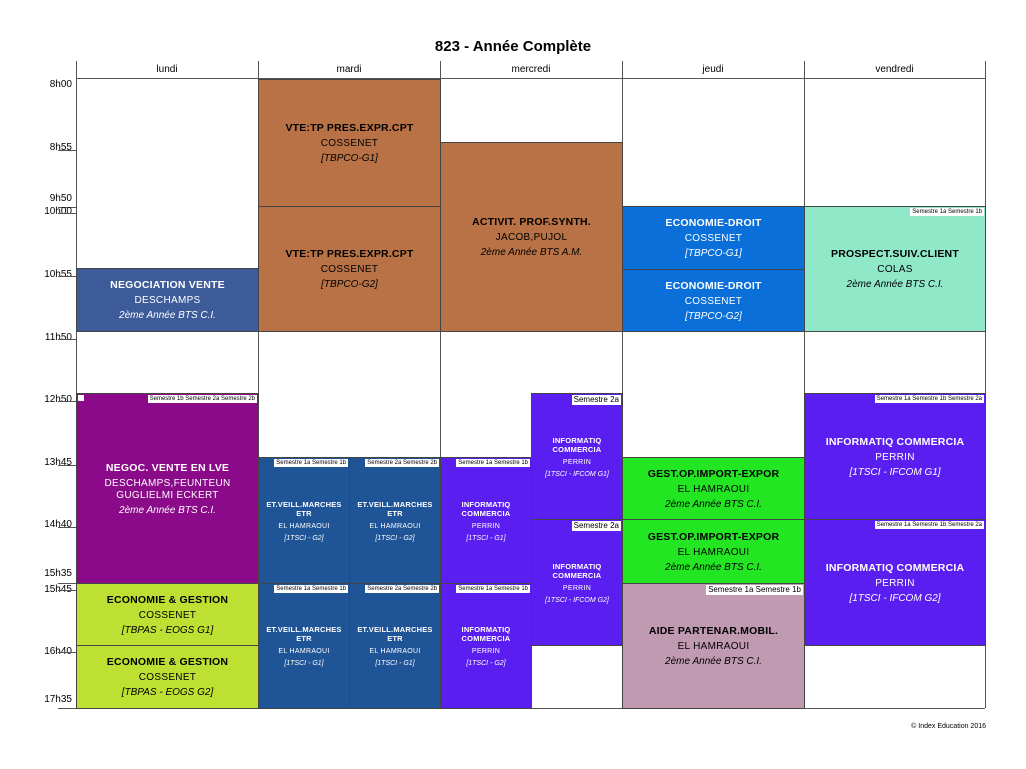 The width and height of the screenshot is (1026, 769). What do you see at coordinates (167, 285) in the screenshot?
I see `course-title: NEGOCIATION VENTE` at bounding box center [167, 285].